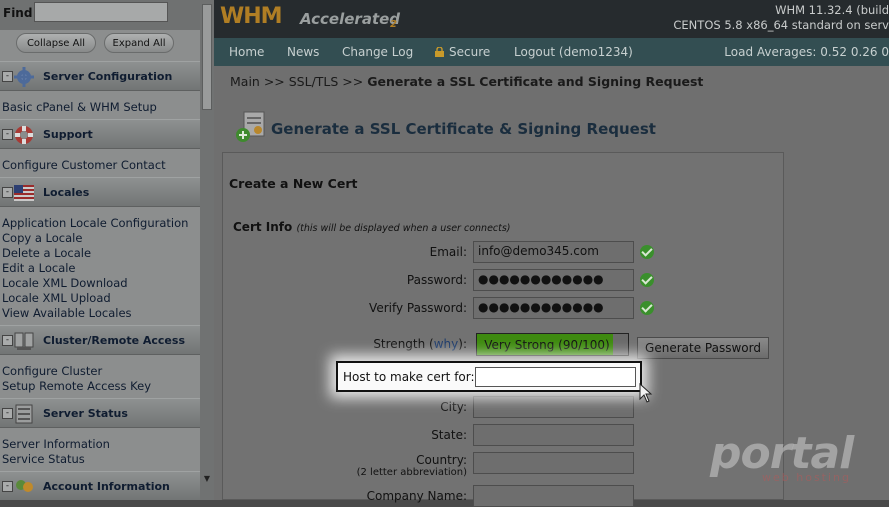  What do you see at coordinates (806, 52) in the screenshot?
I see `load-averages: Load Averages: 0.52 0.26 0` at bounding box center [806, 52].